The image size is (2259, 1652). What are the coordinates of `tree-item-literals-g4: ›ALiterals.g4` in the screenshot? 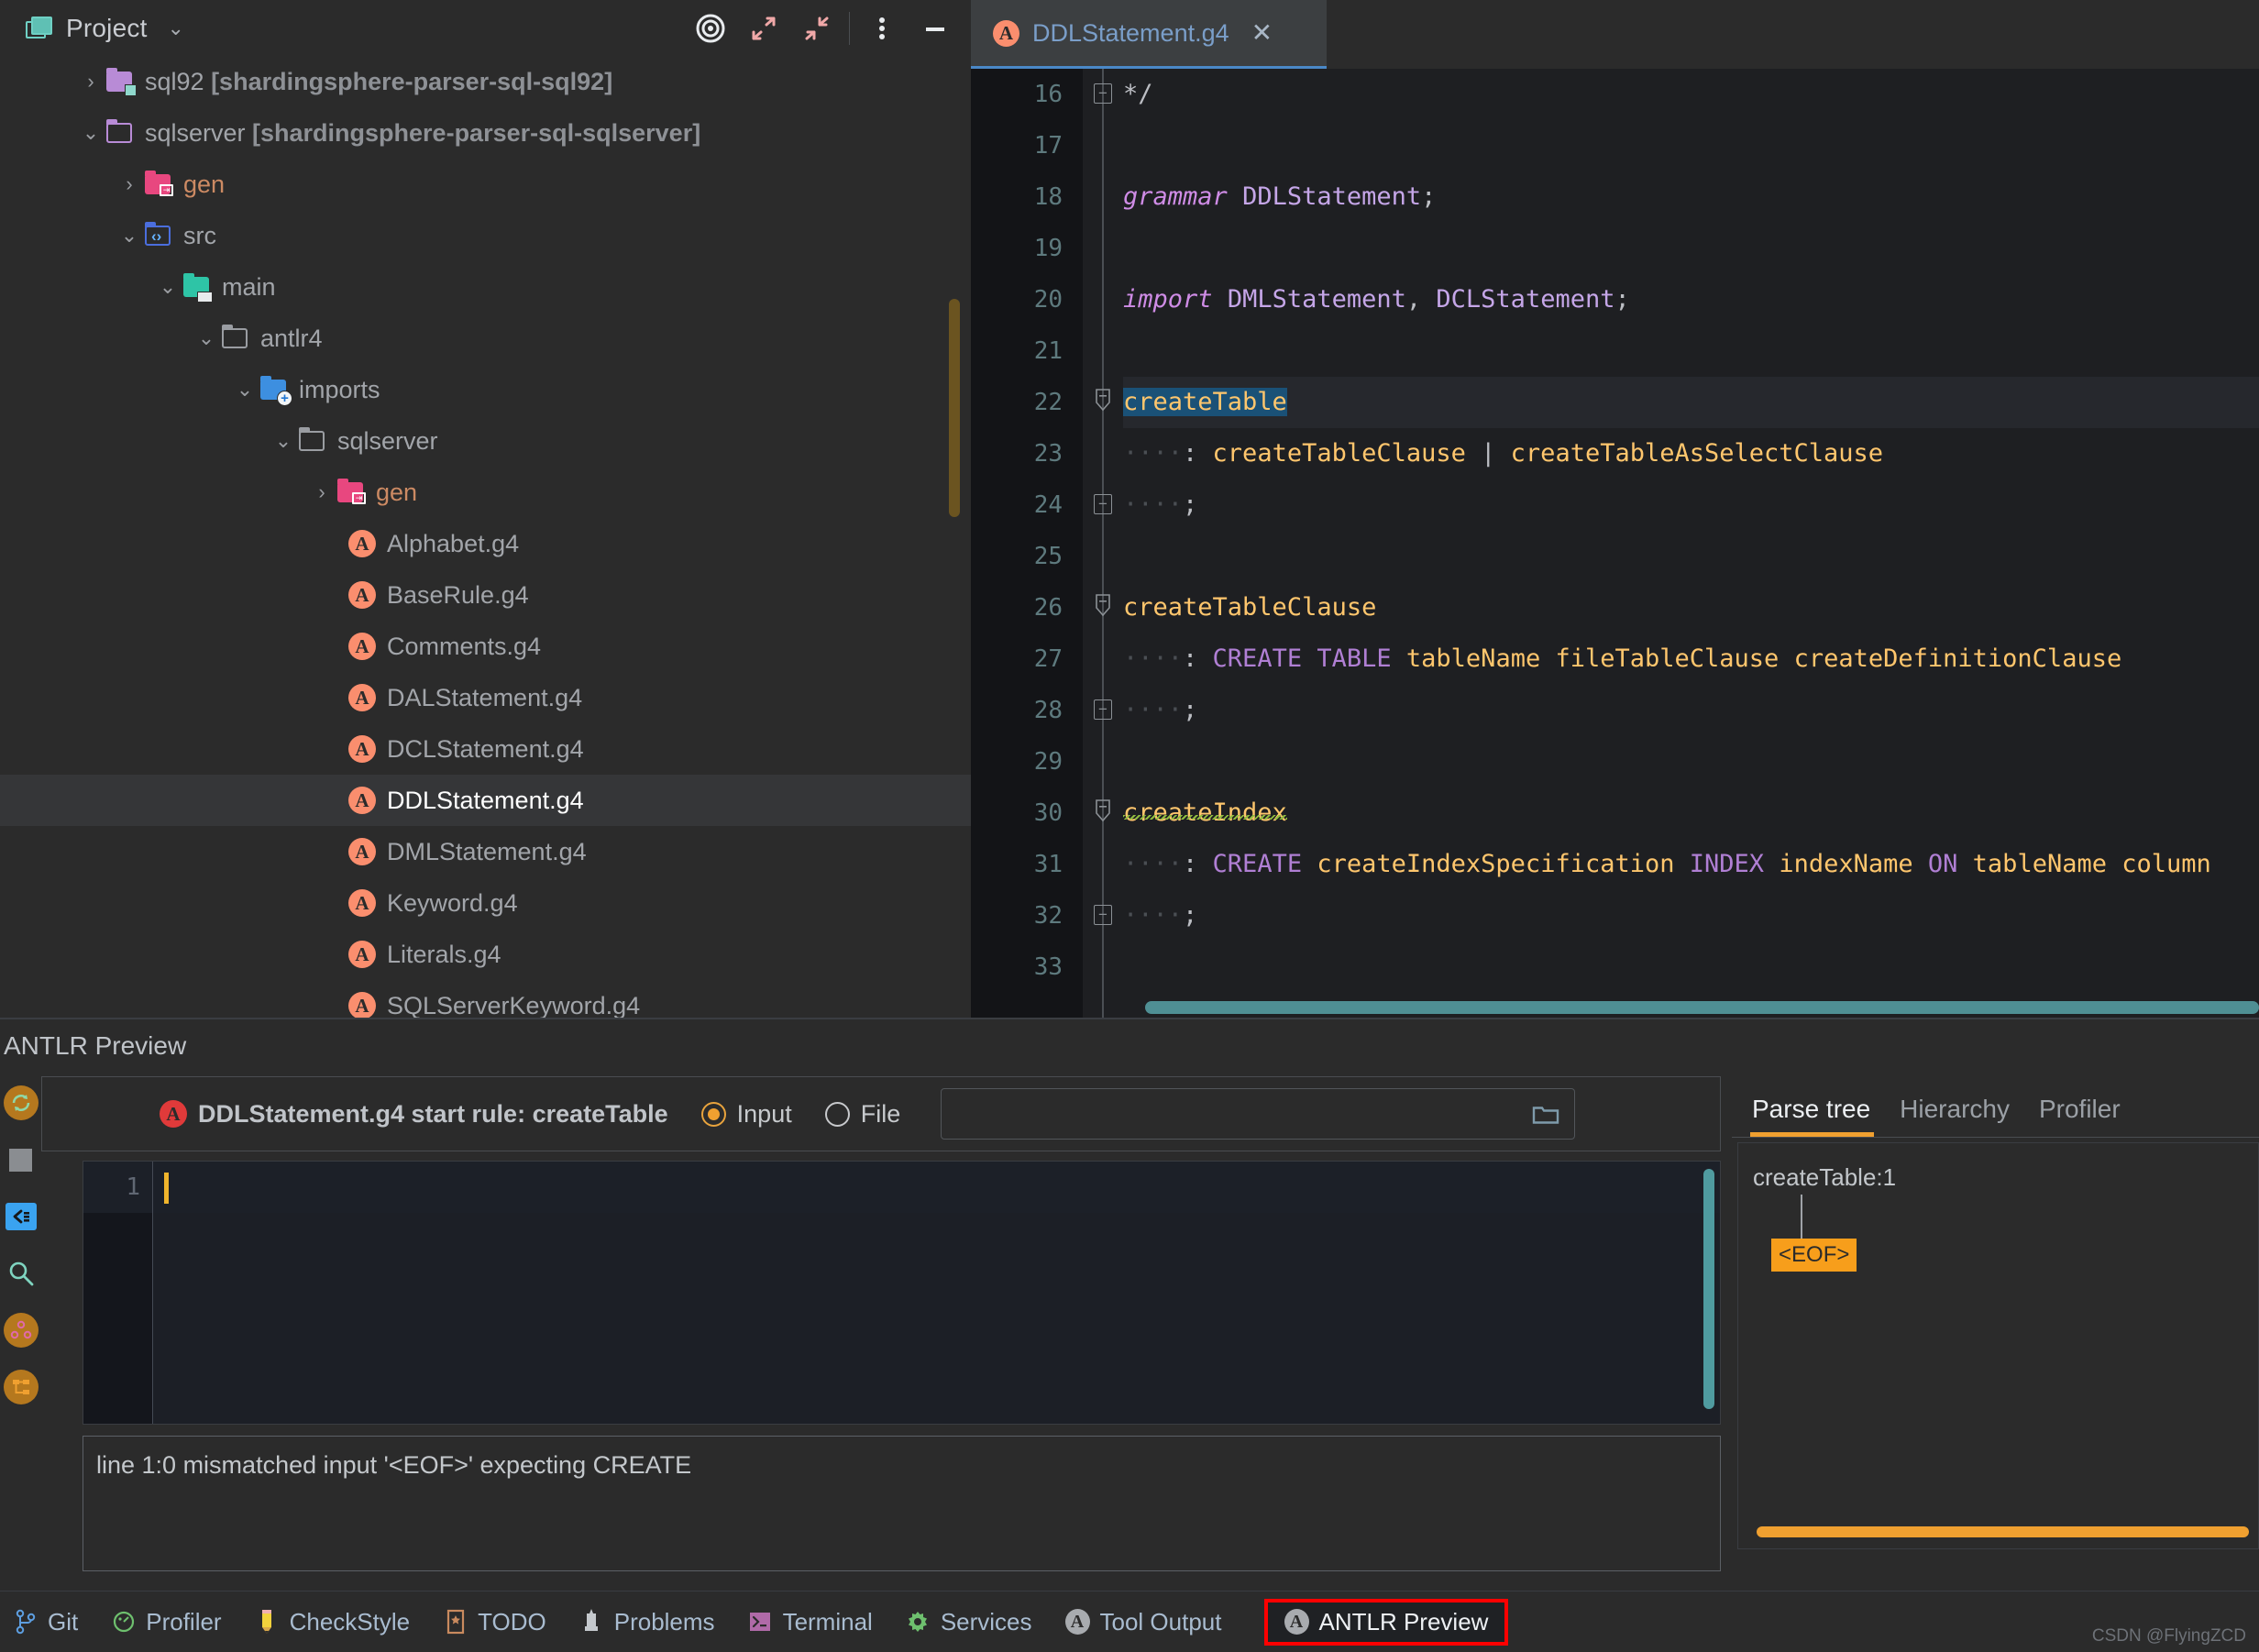 It's located at (485, 954).